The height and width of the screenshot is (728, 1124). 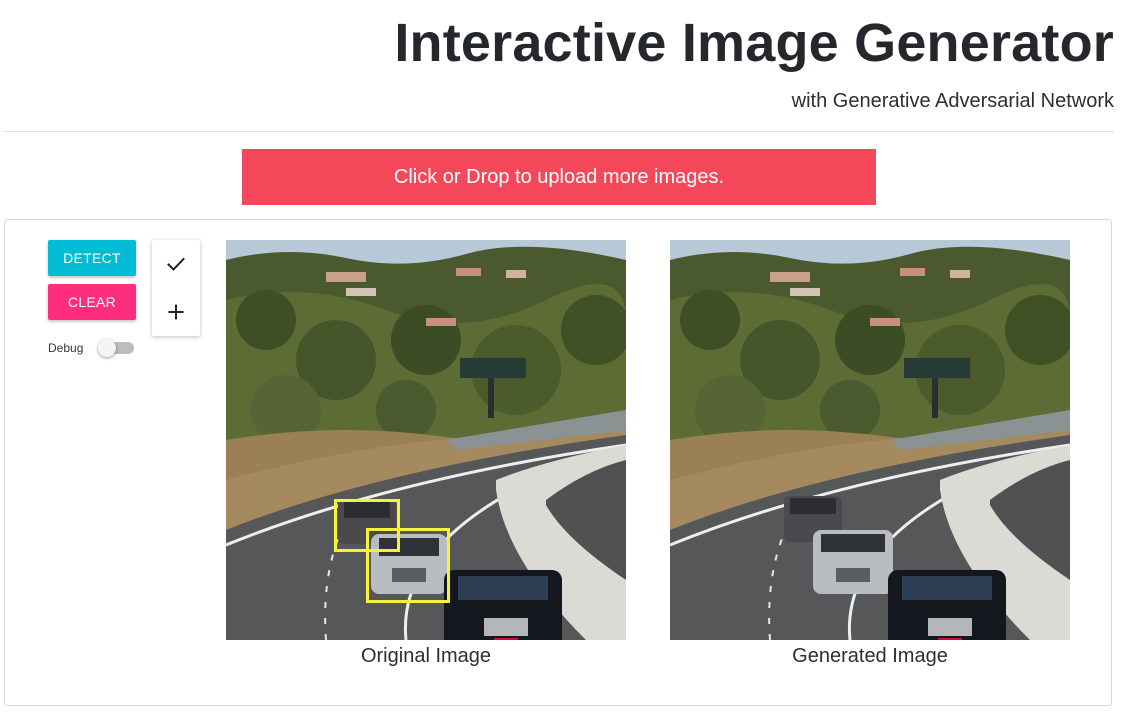 What do you see at coordinates (559, 131) in the screenshot?
I see `header-divider` at bounding box center [559, 131].